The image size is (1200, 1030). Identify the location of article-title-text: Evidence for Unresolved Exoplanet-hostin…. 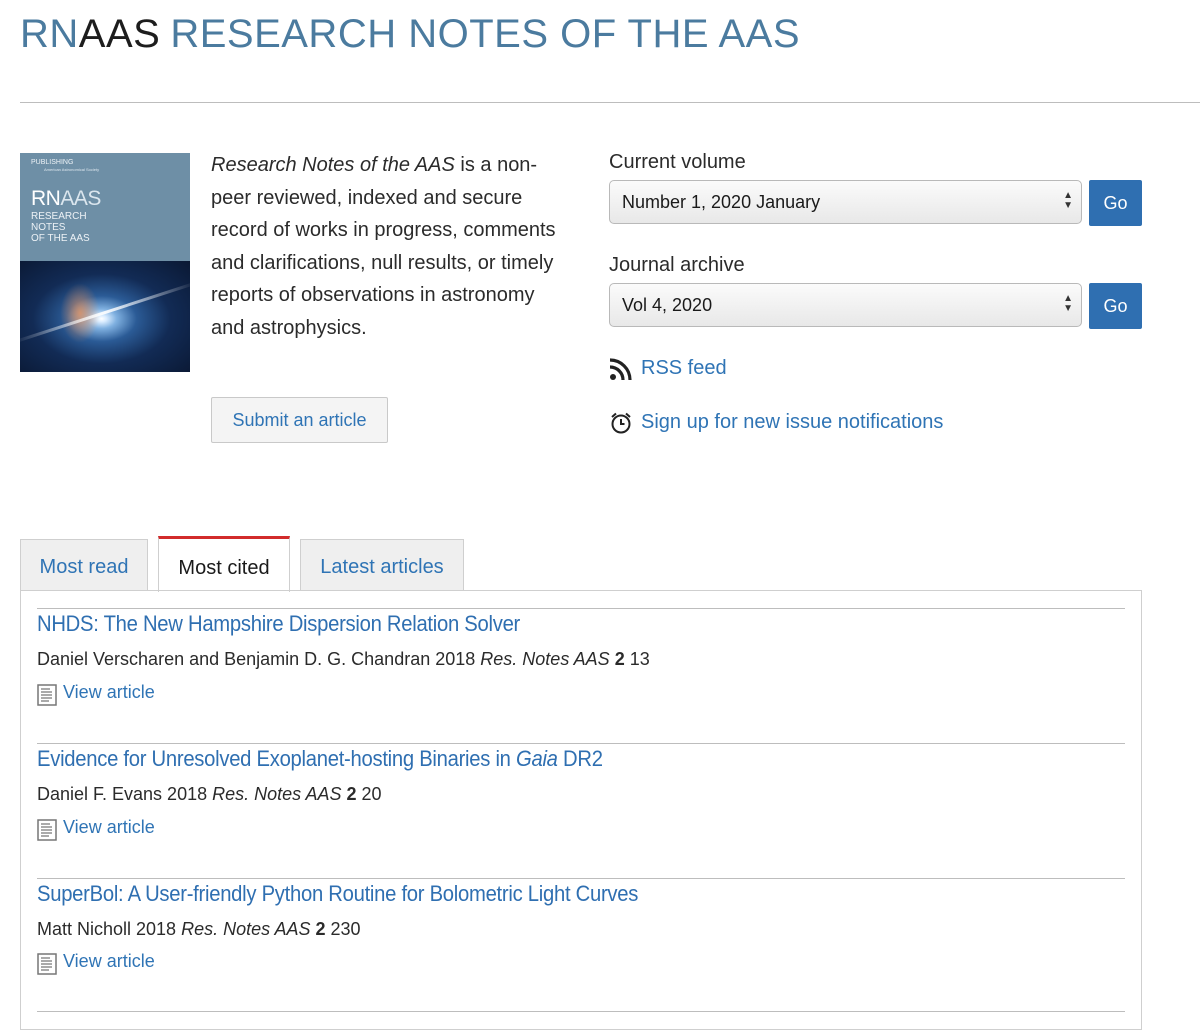
(277, 758).